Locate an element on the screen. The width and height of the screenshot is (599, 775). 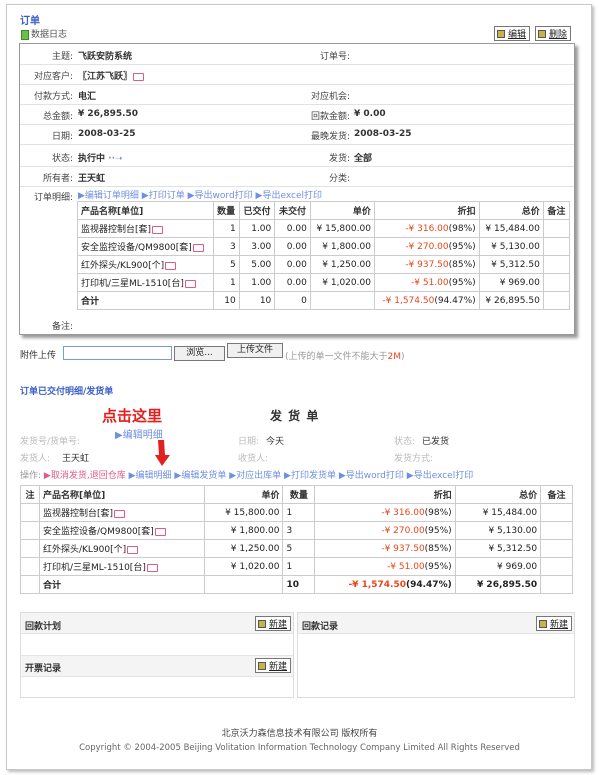
cell-total: ¥ 15,484.00 is located at coordinates (498, 512).